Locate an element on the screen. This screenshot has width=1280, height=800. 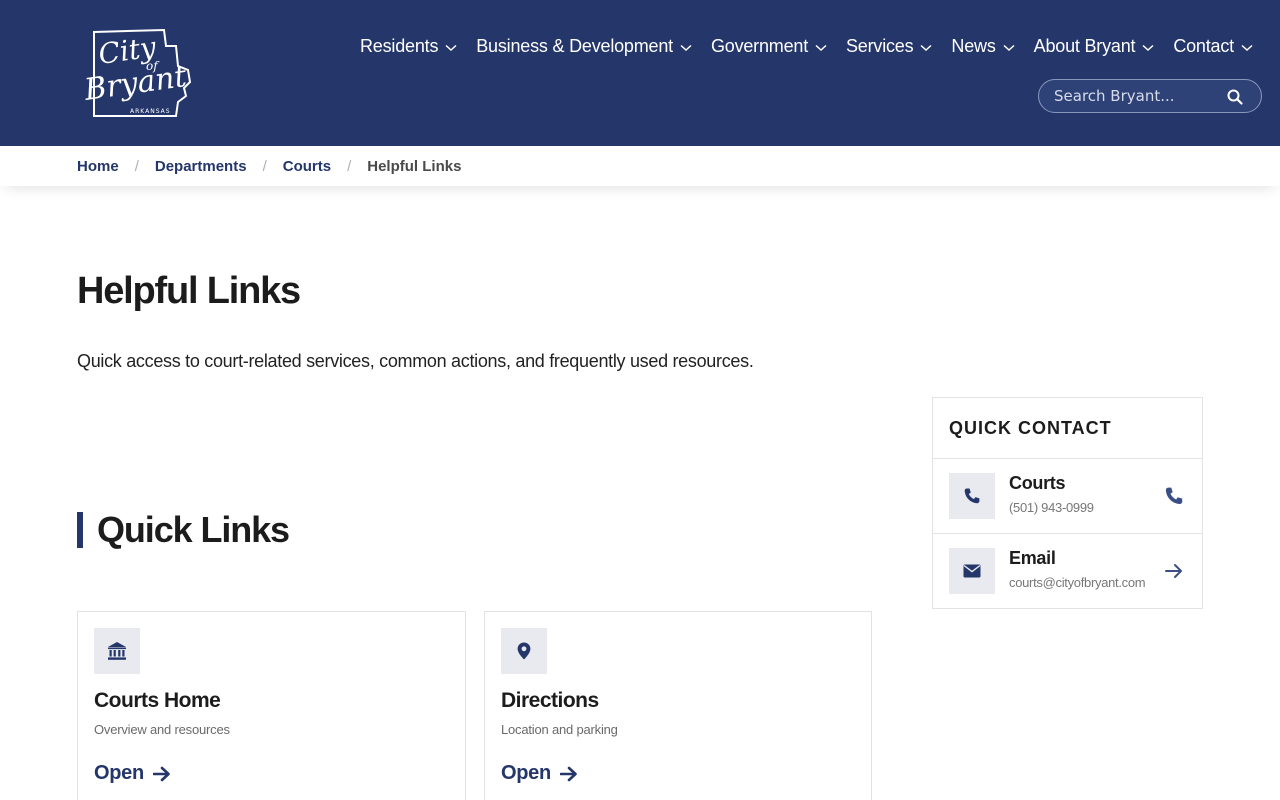
card-title: Courts Home is located at coordinates (157, 700).